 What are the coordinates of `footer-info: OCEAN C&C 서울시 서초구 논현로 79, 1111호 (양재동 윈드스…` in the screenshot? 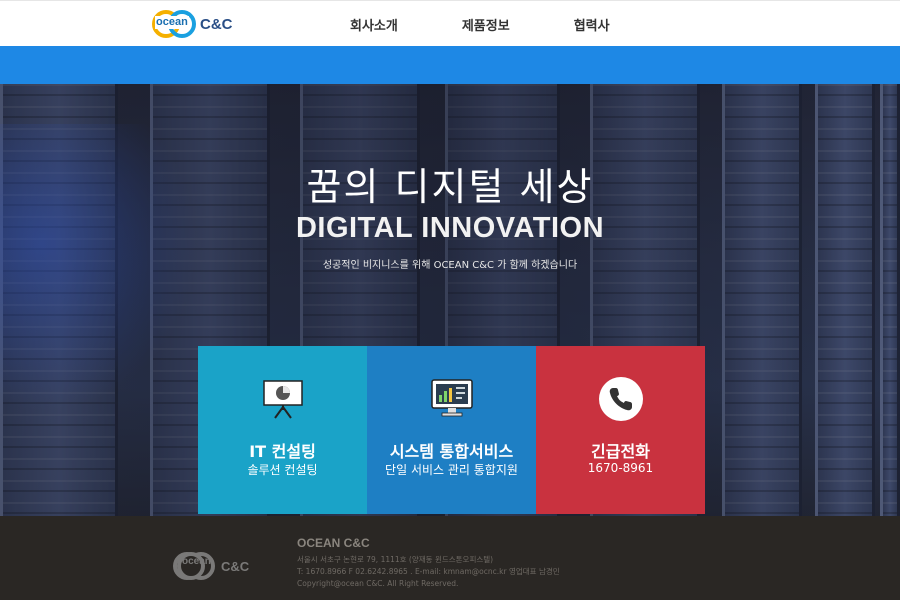 It's located at (428, 563).